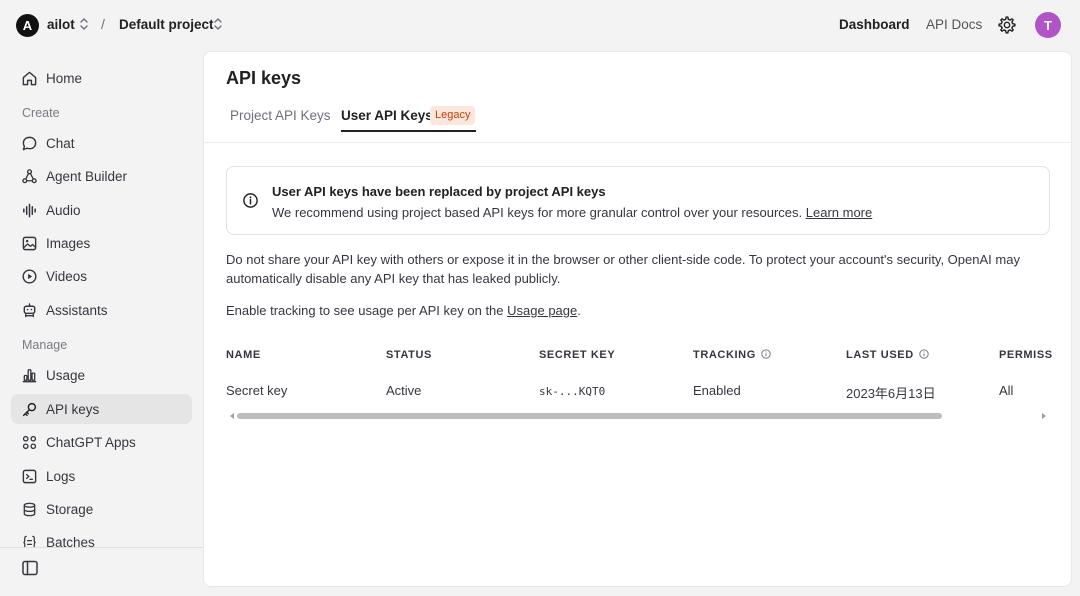 The image size is (1080, 596). I want to click on project-switcher-label: Default project, so click(166, 24).